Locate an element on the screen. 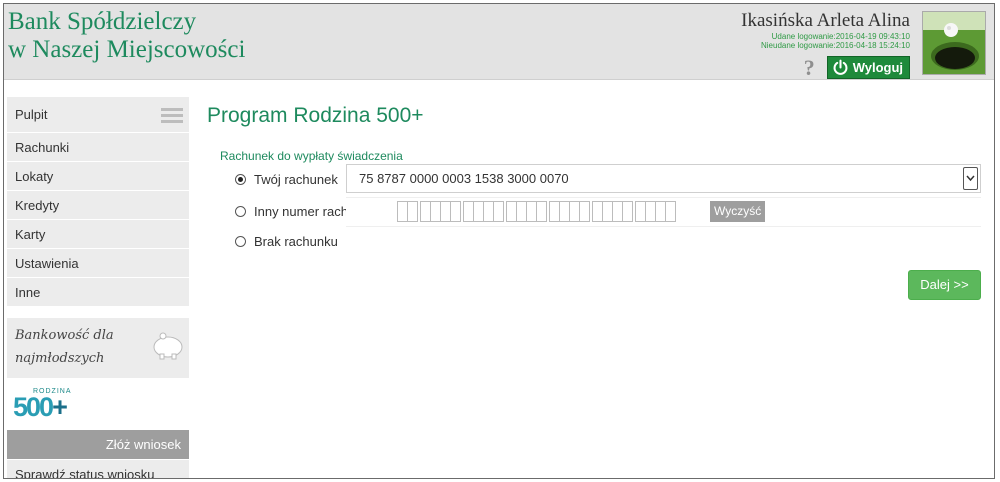 This screenshot has width=1000, height=482. hamburger-menu-icon is located at coordinates (172, 115).